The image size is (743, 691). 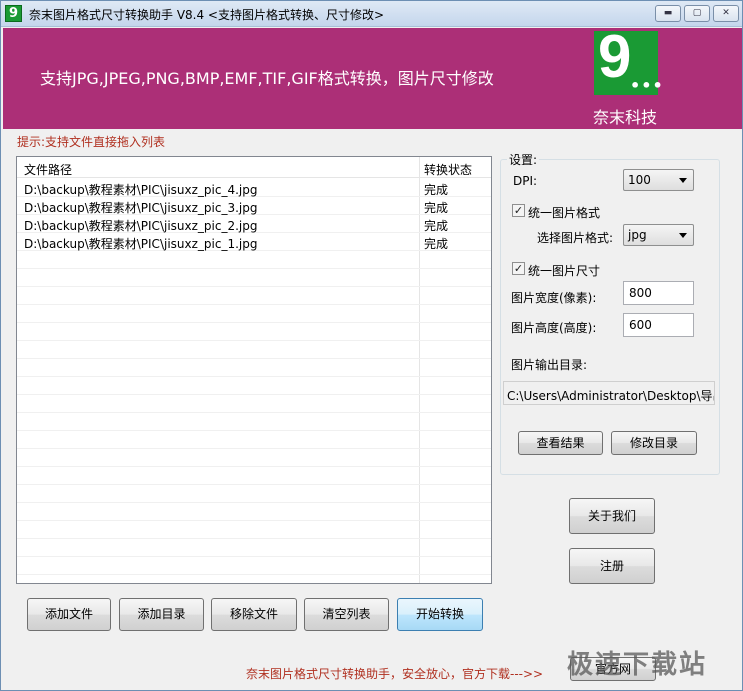 What do you see at coordinates (141, 226) in the screenshot?
I see `file-path: D:\backup\教程素材\PIC\jisuxz_pic_2.jpg` at bounding box center [141, 226].